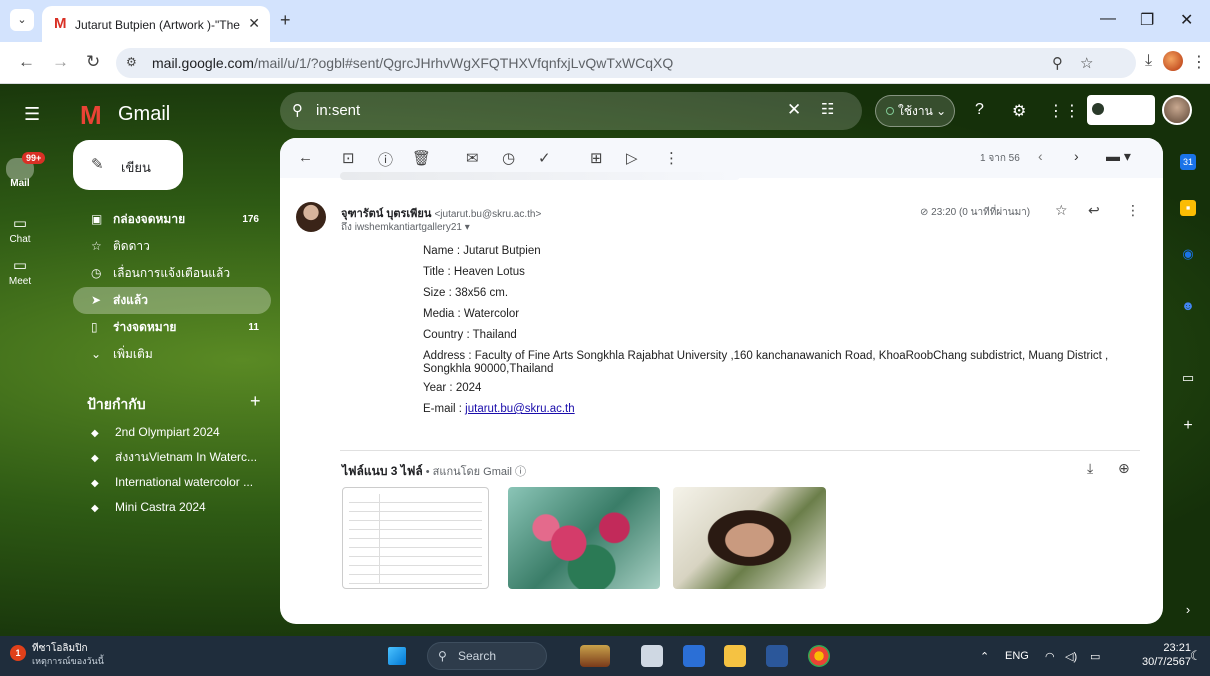 This screenshot has width=1210, height=676. What do you see at coordinates (652, 656) in the screenshot?
I see `task-view-icon` at bounding box center [652, 656].